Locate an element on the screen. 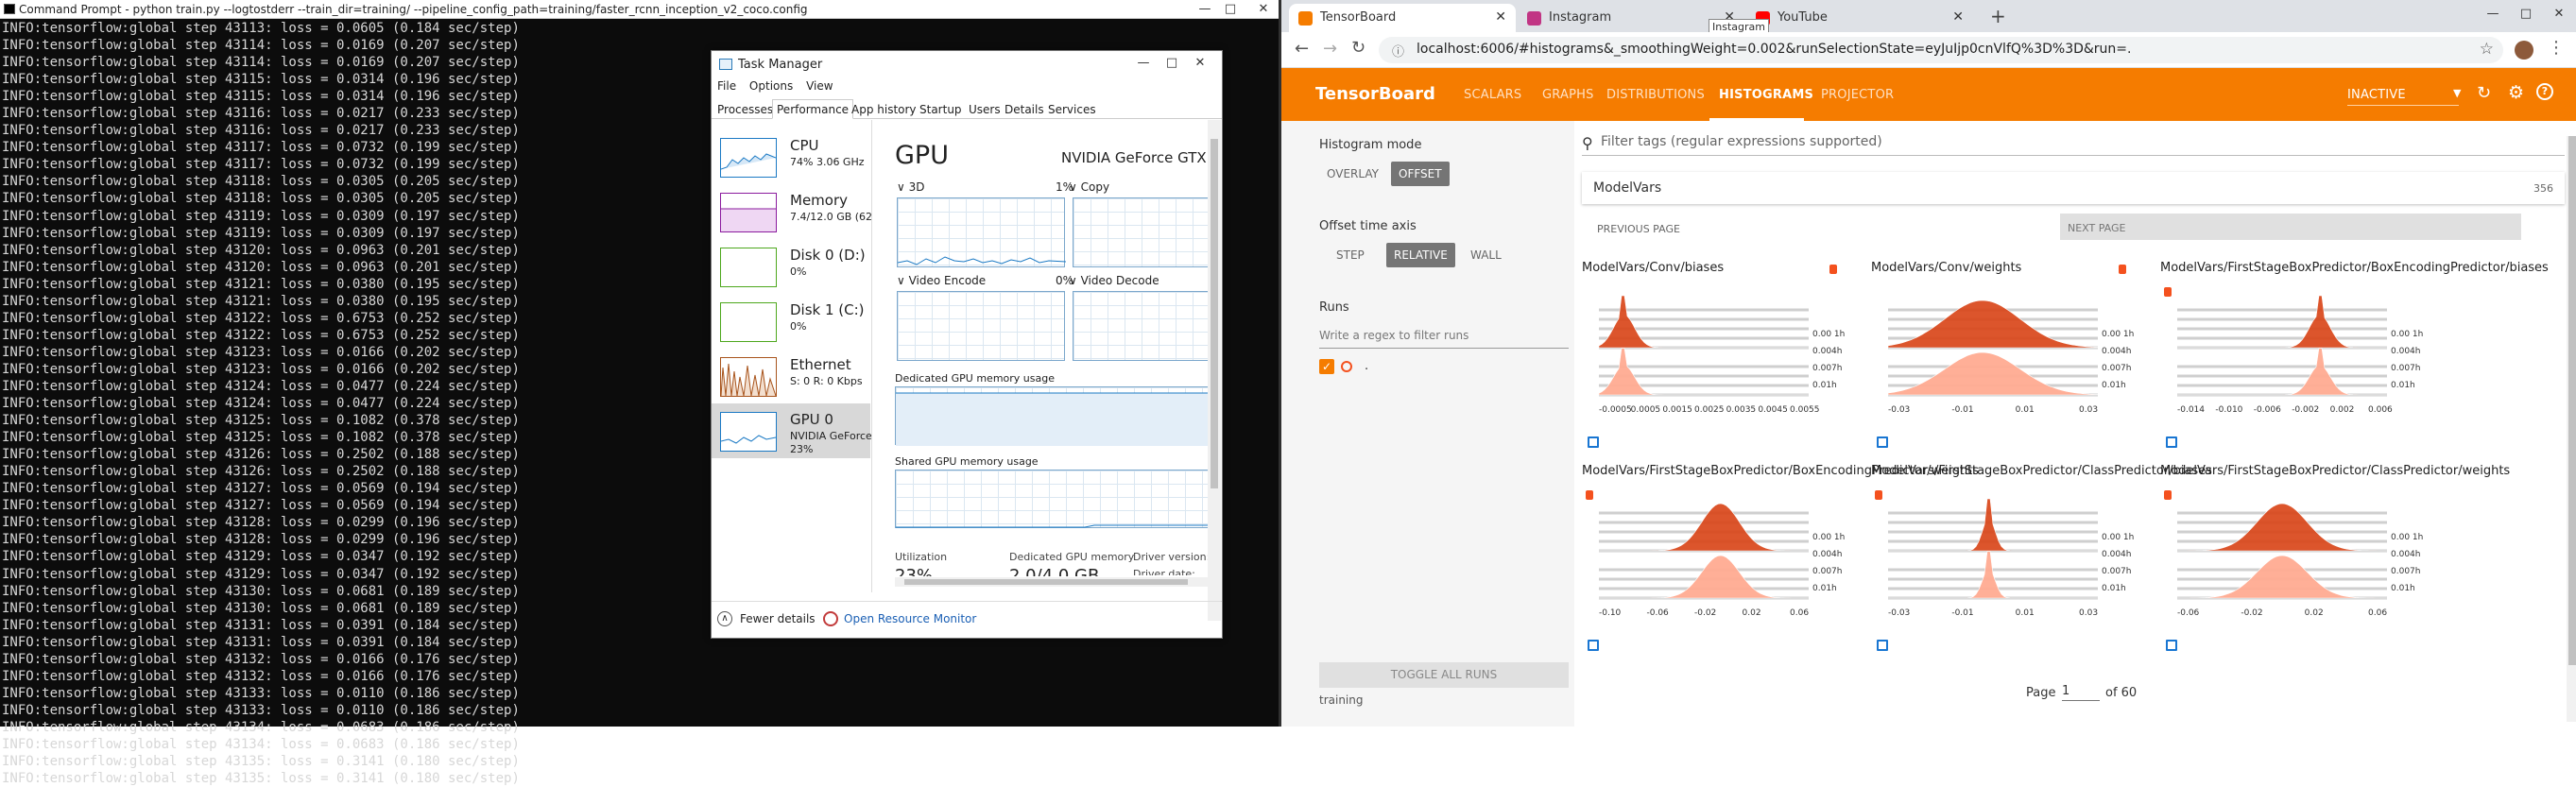  chrome-maximize-button: □ is located at coordinates (2526, 14).